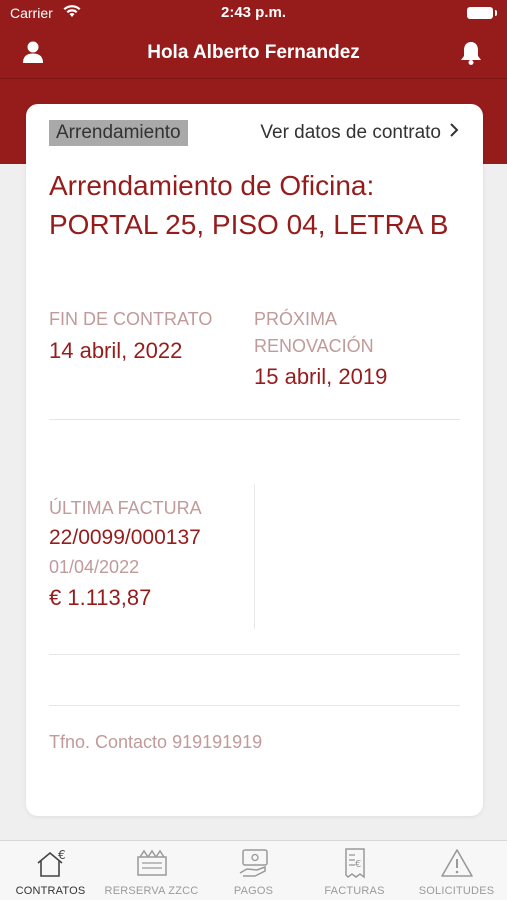 This screenshot has width=507, height=900. What do you see at coordinates (50, 891) in the screenshot?
I see `tab-label: CONTRATOS` at bounding box center [50, 891].